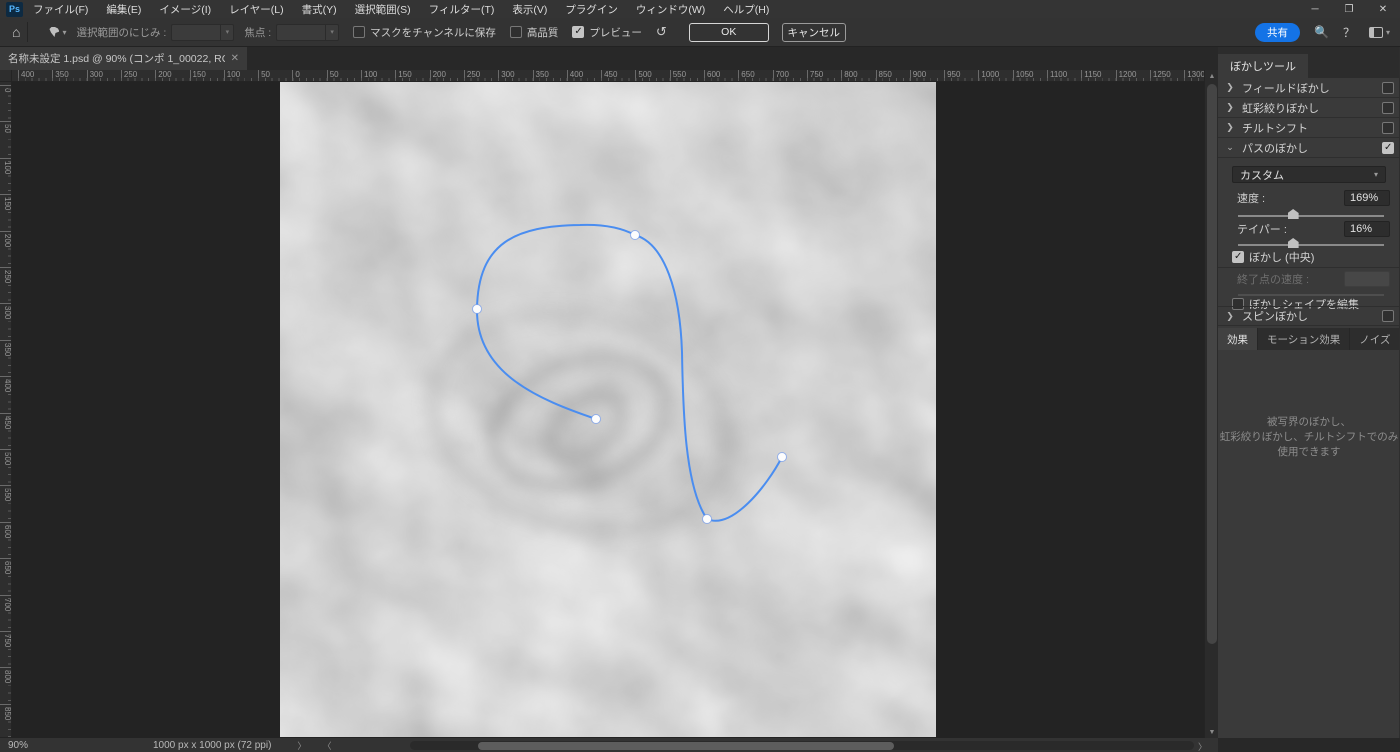 The width and height of the screenshot is (1400, 752). I want to click on hruler-label: 350, so click(540, 75).